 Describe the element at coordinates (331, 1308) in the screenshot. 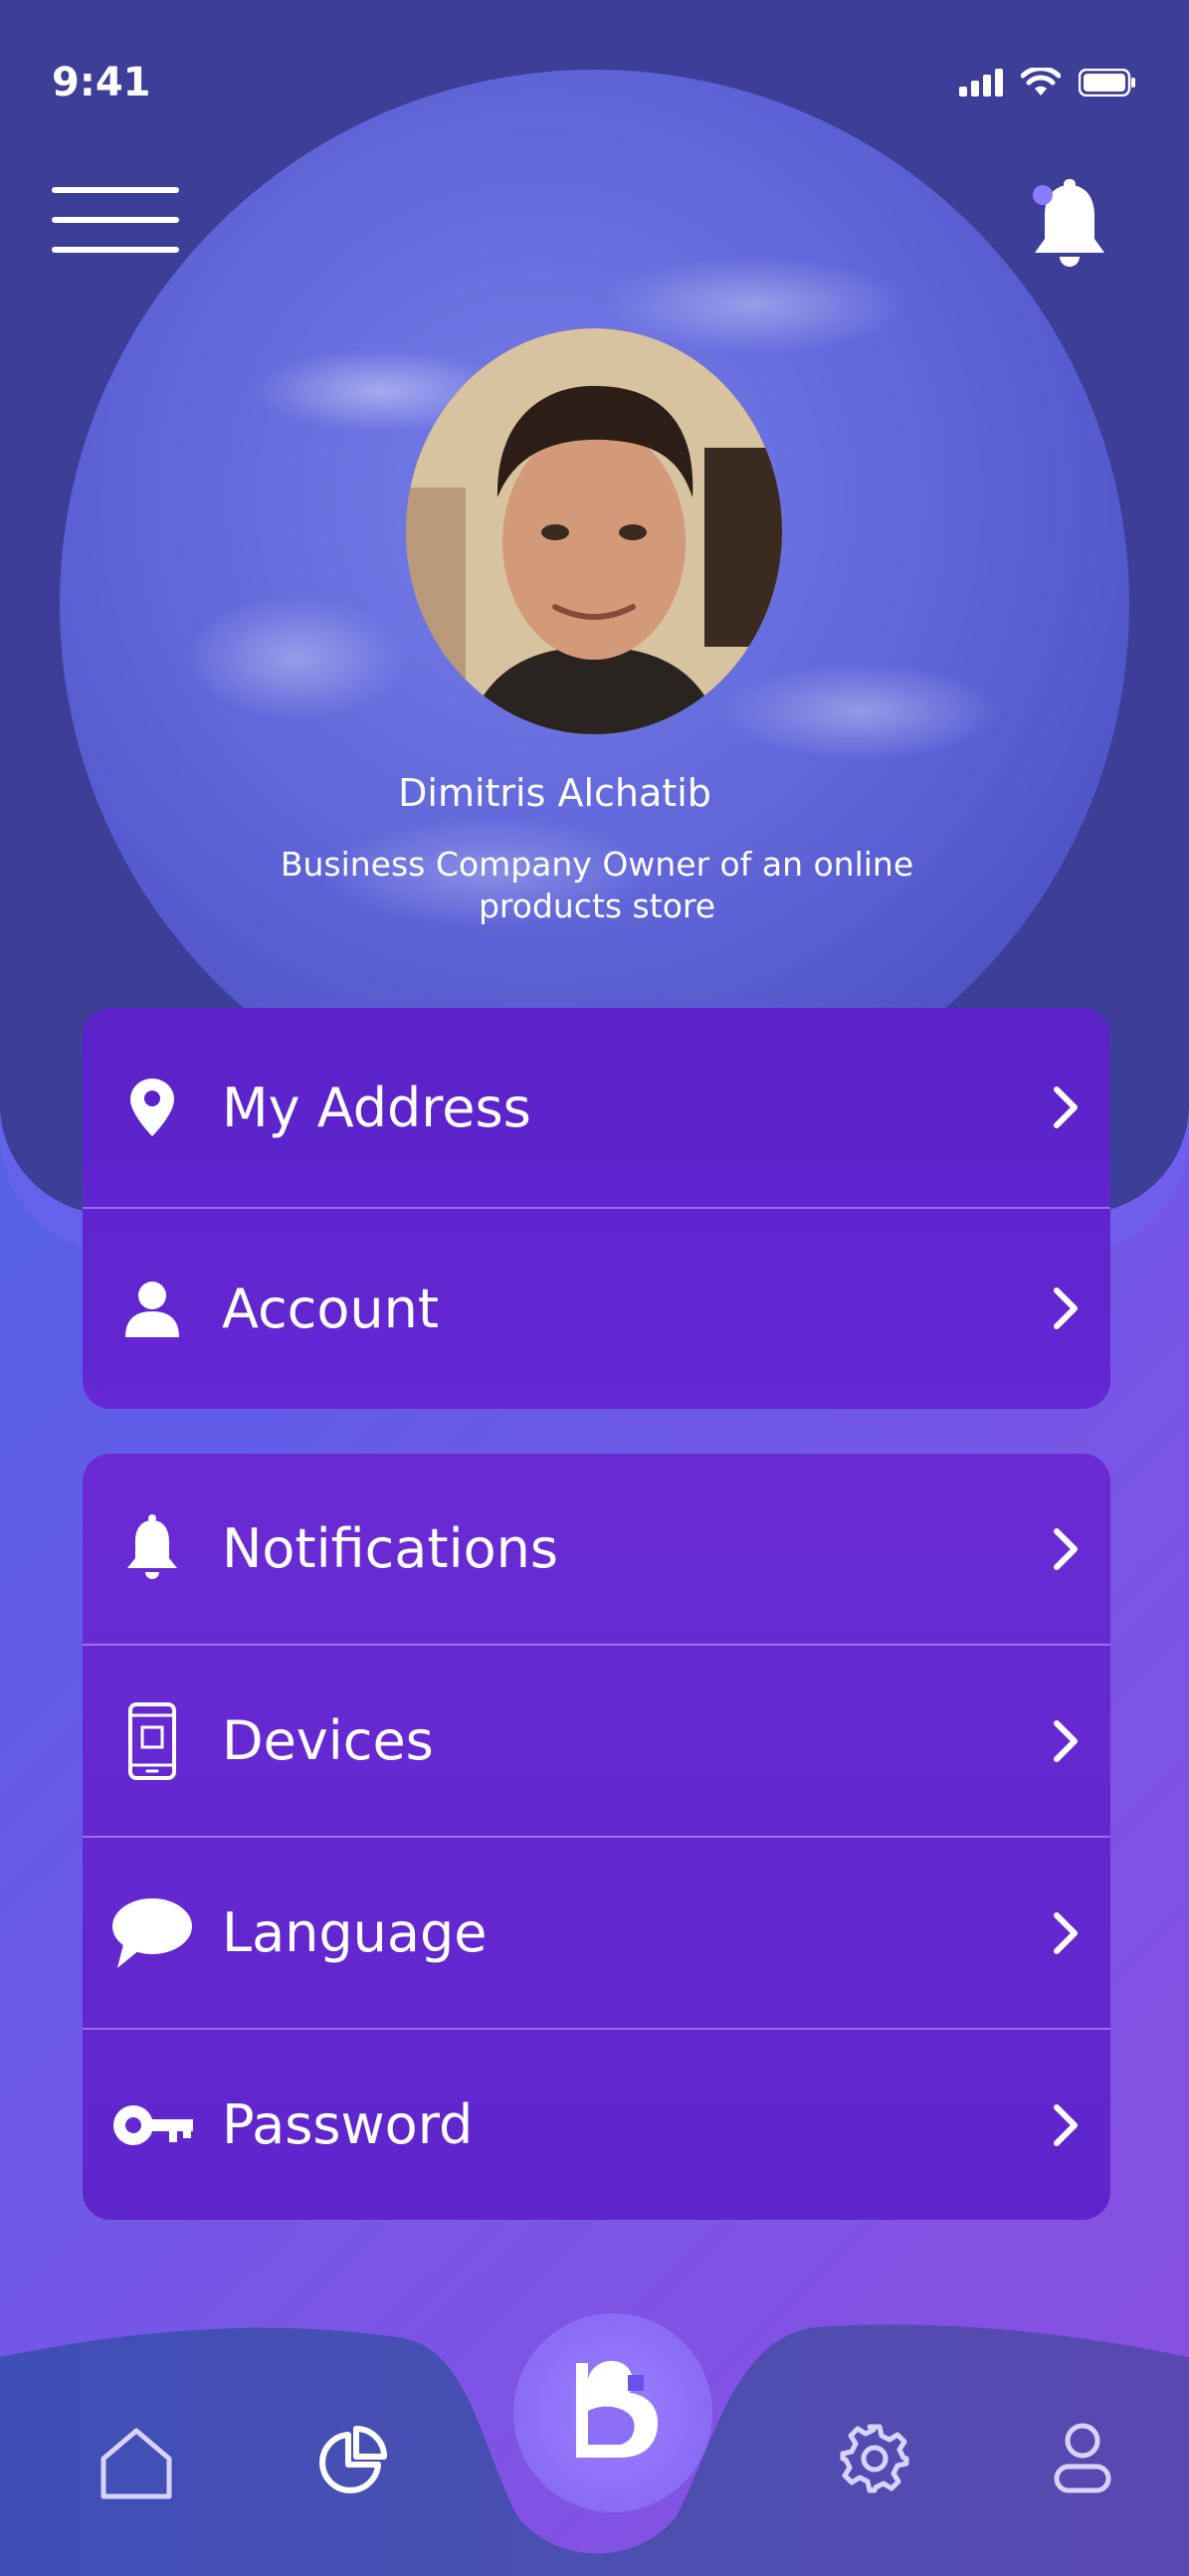

I see `menu-item-label: Account` at that location.